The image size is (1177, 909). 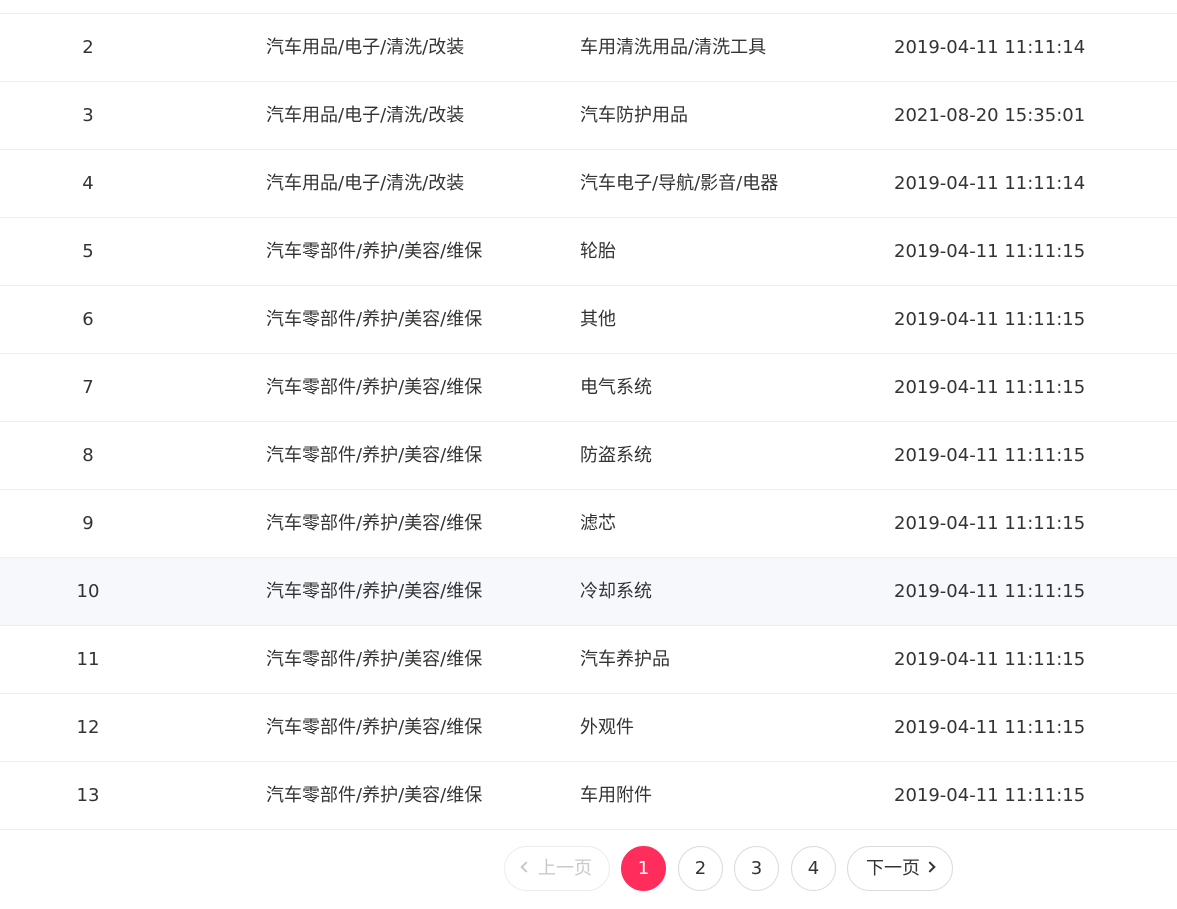 I want to click on row-timestamp: 2021-08-20 15:35:01, so click(x=990, y=115).